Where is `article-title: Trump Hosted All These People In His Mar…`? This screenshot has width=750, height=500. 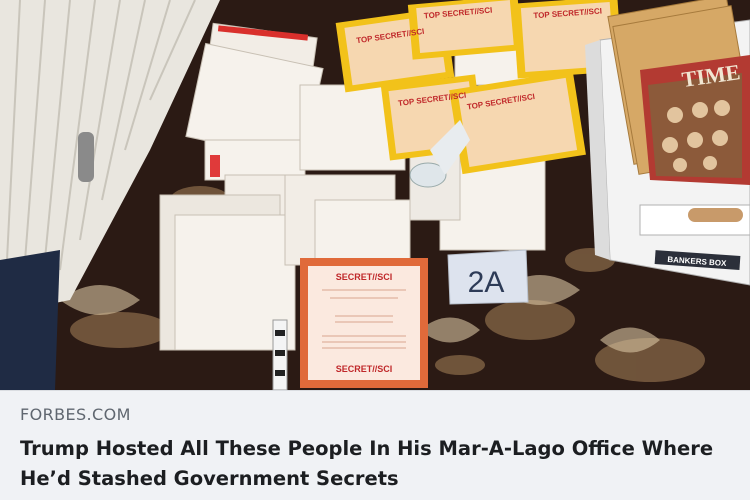
article-title: Trump Hosted All These People In His Mar… is located at coordinates (375, 464).